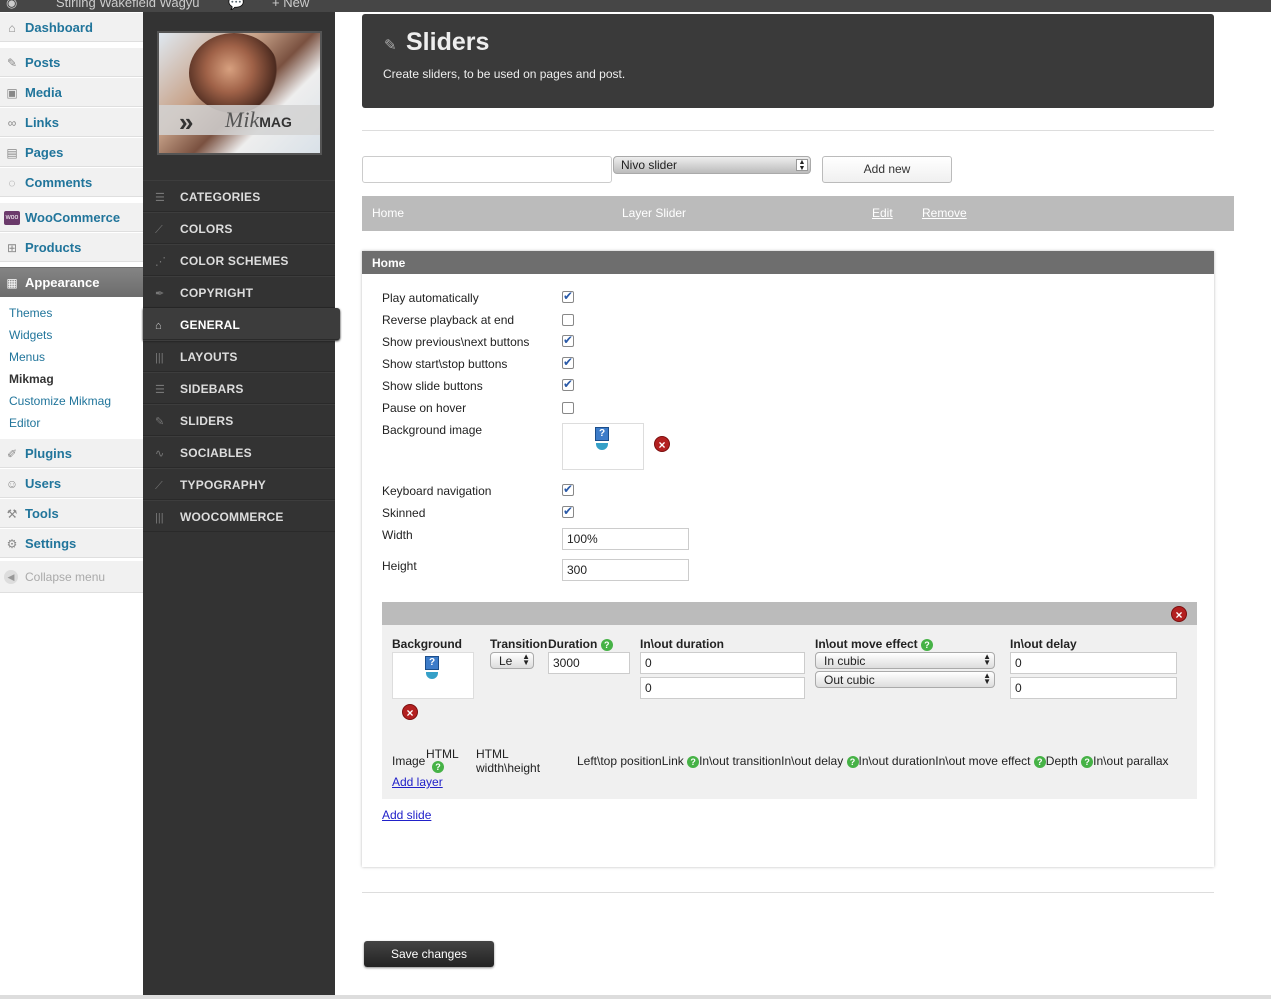  Describe the element at coordinates (44, 152) in the screenshot. I see `menu-label: Pages` at that location.